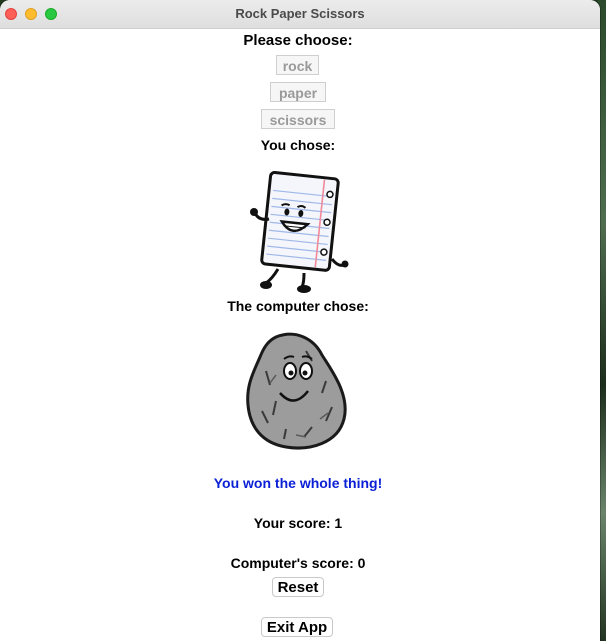  I want to click on result-message: You won the whole thing!, so click(298, 483).